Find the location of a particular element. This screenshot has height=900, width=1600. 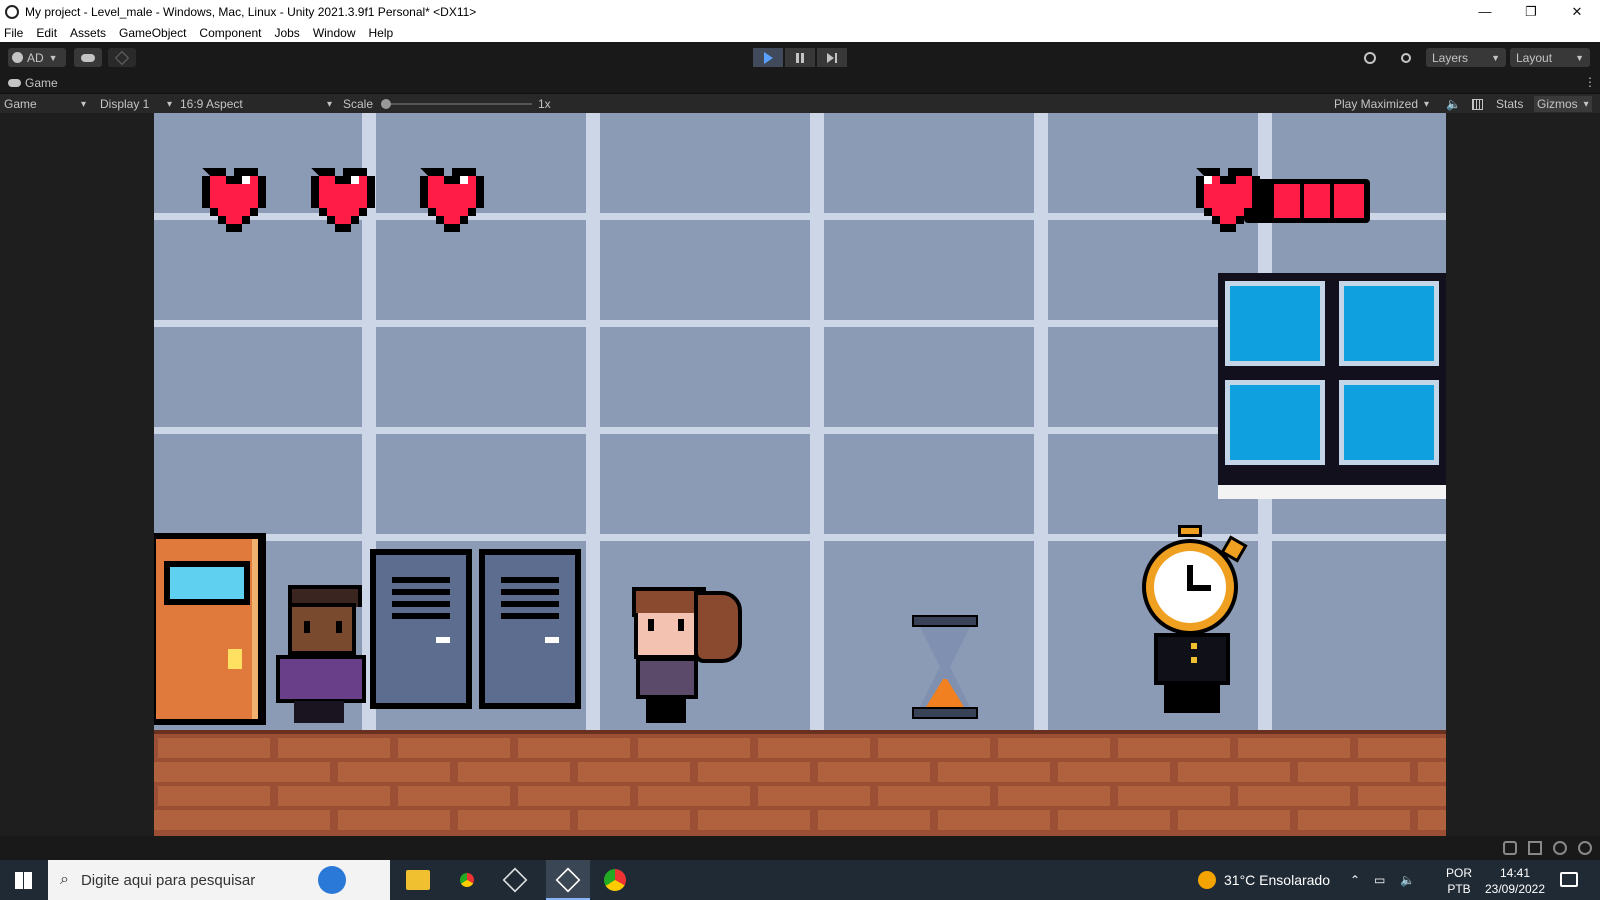

collab-icon is located at coordinates (122, 57).